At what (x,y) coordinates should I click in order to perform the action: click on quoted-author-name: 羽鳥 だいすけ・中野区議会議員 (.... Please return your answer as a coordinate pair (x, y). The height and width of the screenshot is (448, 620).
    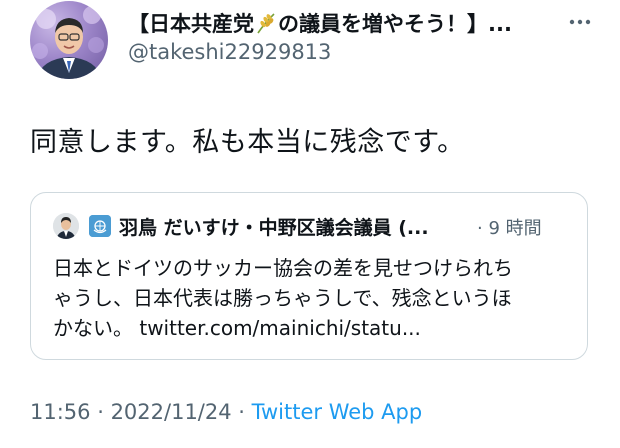
    Looking at the image, I should click on (274, 228).